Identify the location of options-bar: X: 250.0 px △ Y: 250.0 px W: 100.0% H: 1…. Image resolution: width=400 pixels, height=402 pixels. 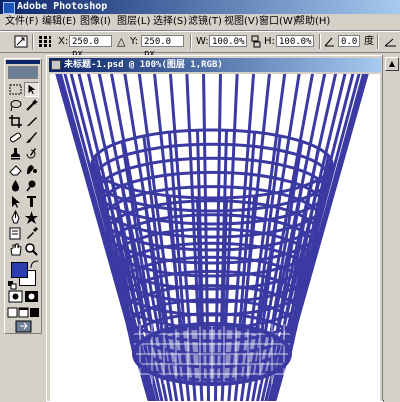
(200, 45).